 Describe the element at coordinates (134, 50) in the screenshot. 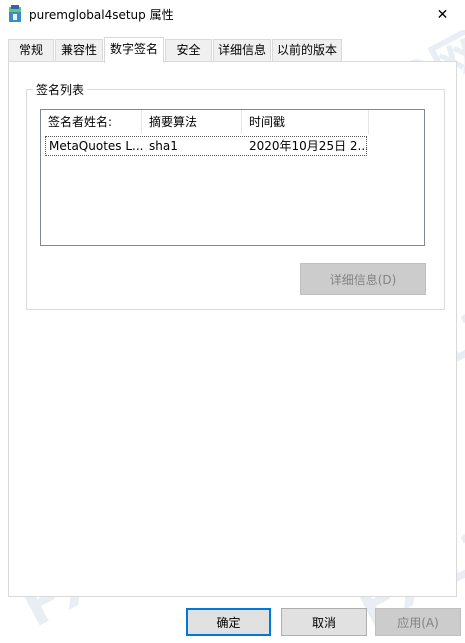

I see `tab-digital-signatures: 数字签名` at that location.